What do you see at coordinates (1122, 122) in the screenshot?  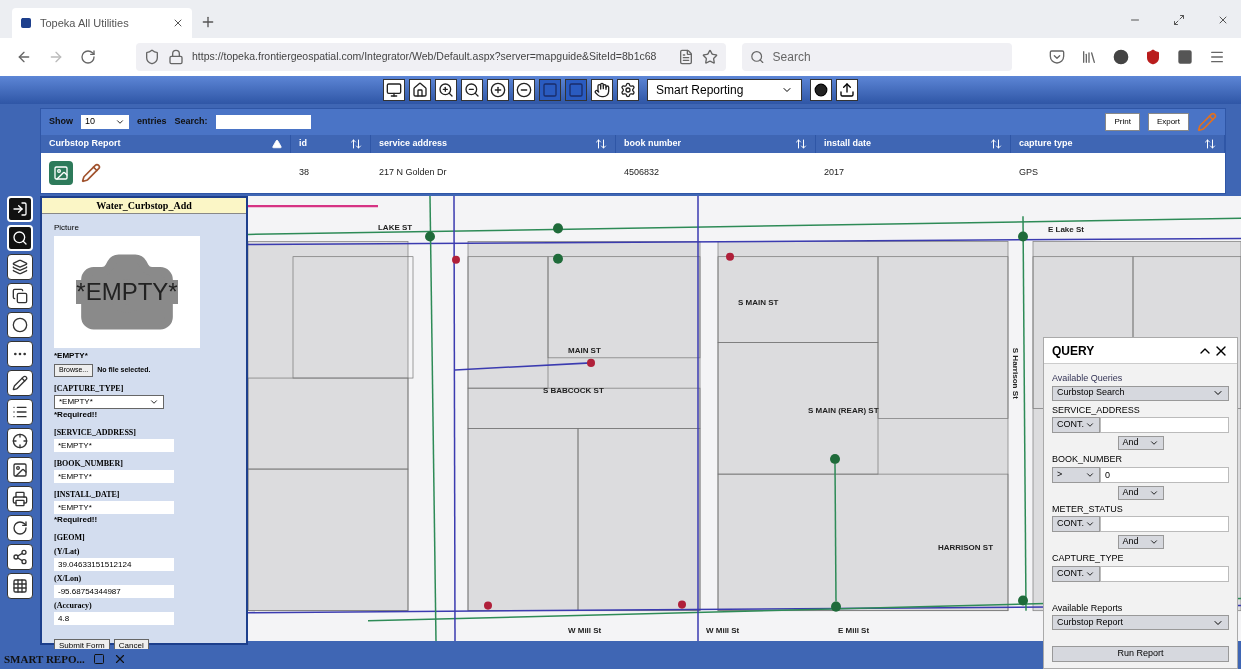 I see `table-action-button: Print` at bounding box center [1122, 122].